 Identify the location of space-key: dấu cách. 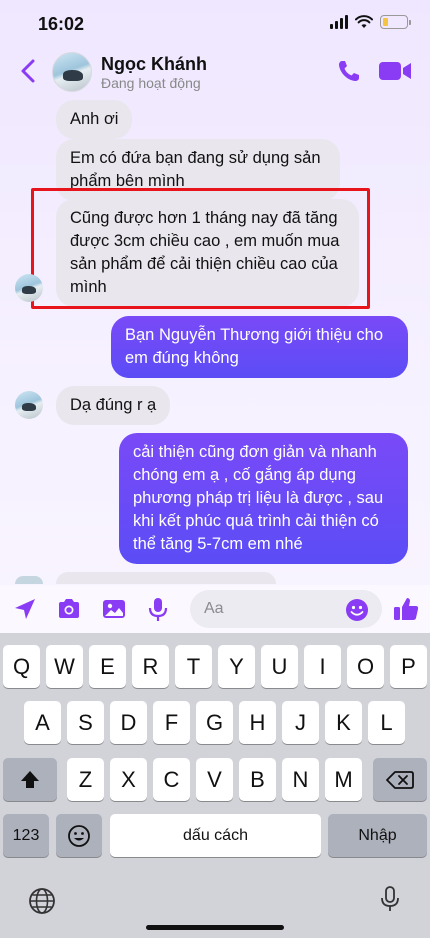
(215, 835).